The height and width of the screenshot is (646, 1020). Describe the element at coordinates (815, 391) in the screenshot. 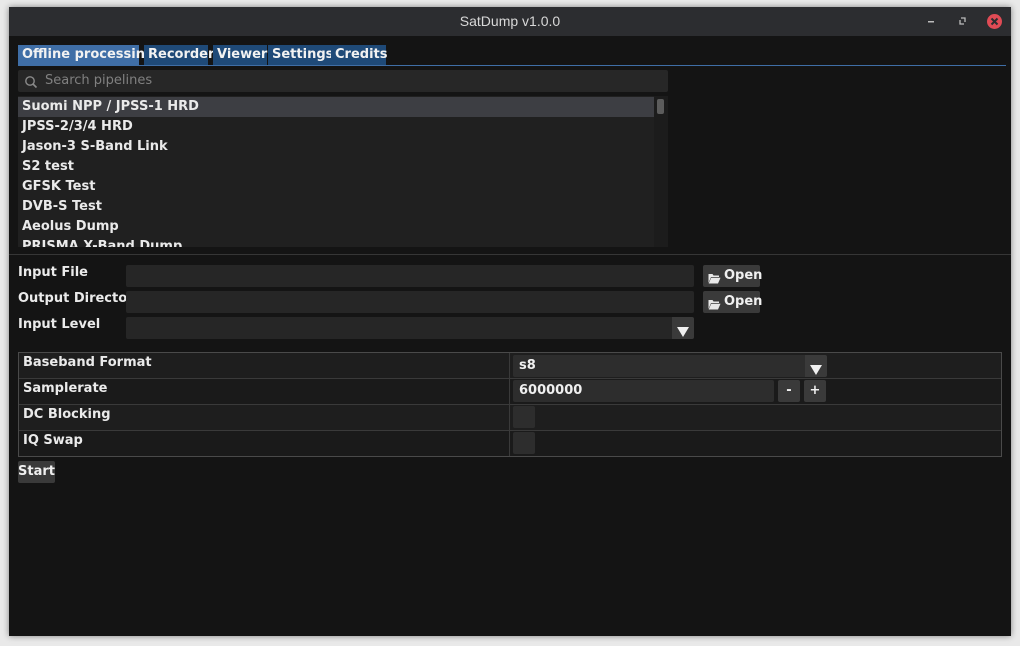

I see `samplerate-increment-button: +` at that location.